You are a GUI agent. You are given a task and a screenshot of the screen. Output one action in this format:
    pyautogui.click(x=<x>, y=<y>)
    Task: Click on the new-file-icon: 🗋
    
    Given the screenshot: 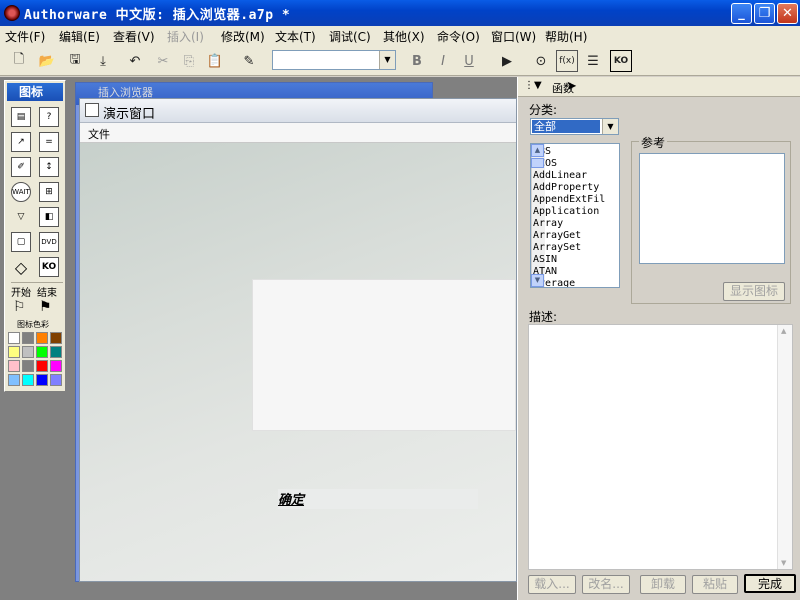 What is the action you would take?
    pyautogui.click(x=19, y=61)
    